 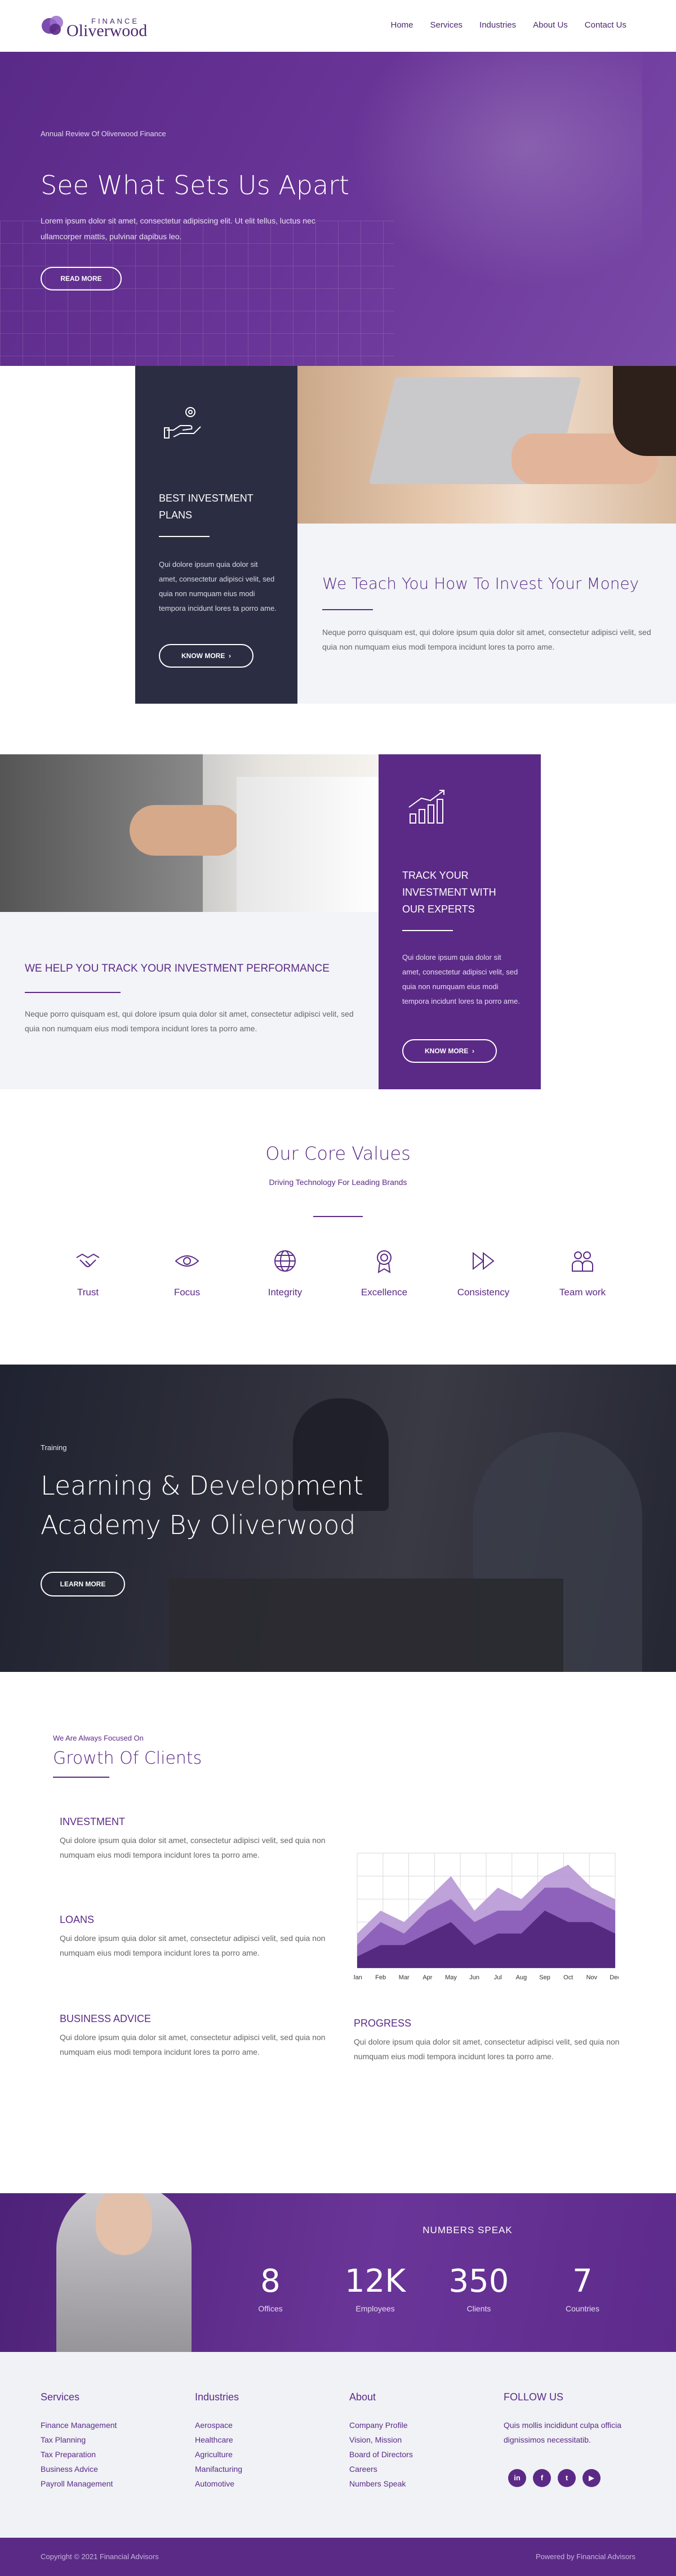 I want to click on footer-link: Agriculture, so click(x=218, y=2454).